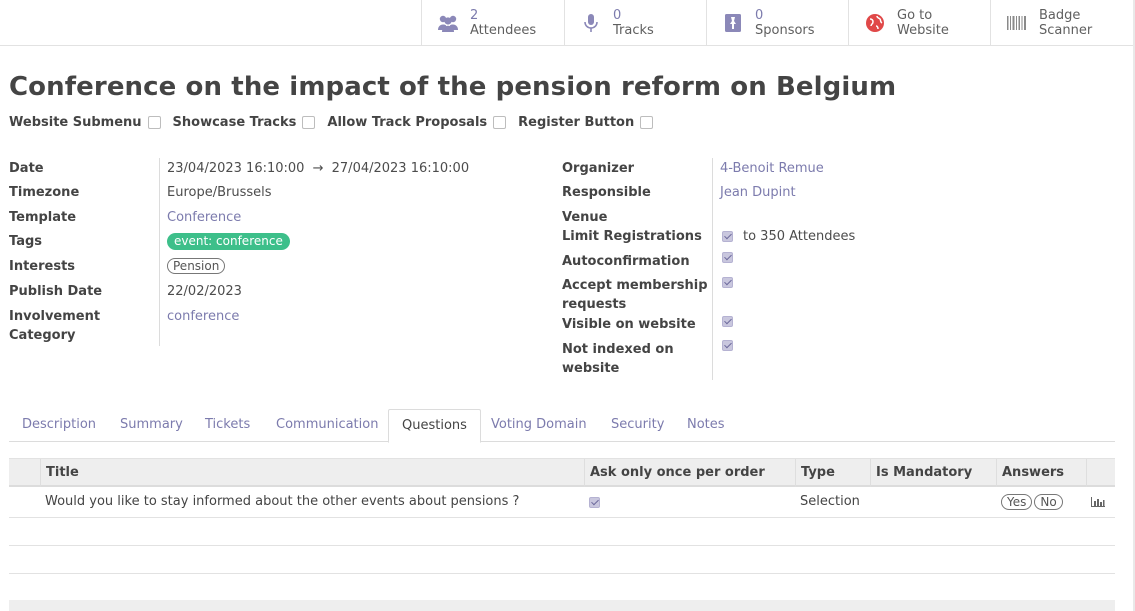  What do you see at coordinates (154, 122) in the screenshot?
I see `website-submenu-checkbox` at bounding box center [154, 122].